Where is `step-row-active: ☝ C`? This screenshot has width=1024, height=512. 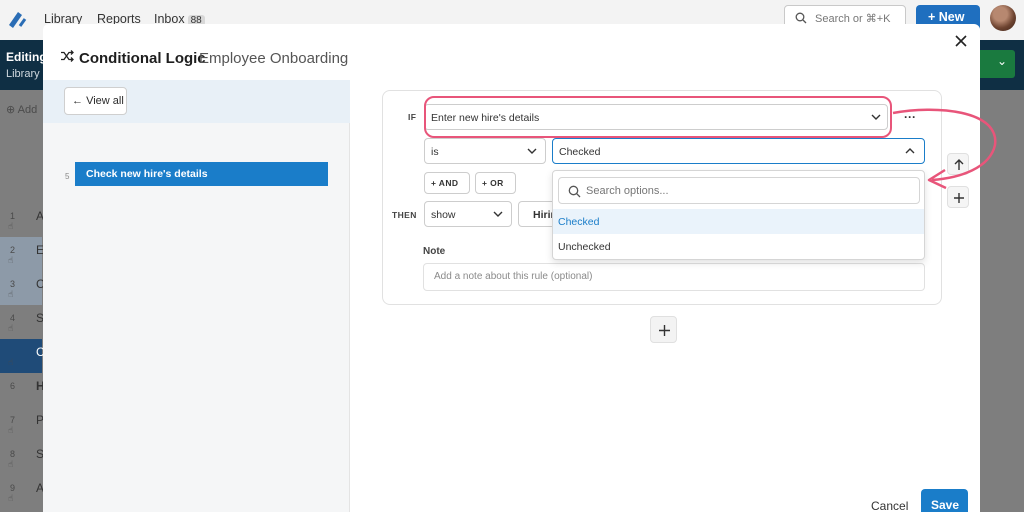 step-row-active: ☝ C is located at coordinates (22, 356).